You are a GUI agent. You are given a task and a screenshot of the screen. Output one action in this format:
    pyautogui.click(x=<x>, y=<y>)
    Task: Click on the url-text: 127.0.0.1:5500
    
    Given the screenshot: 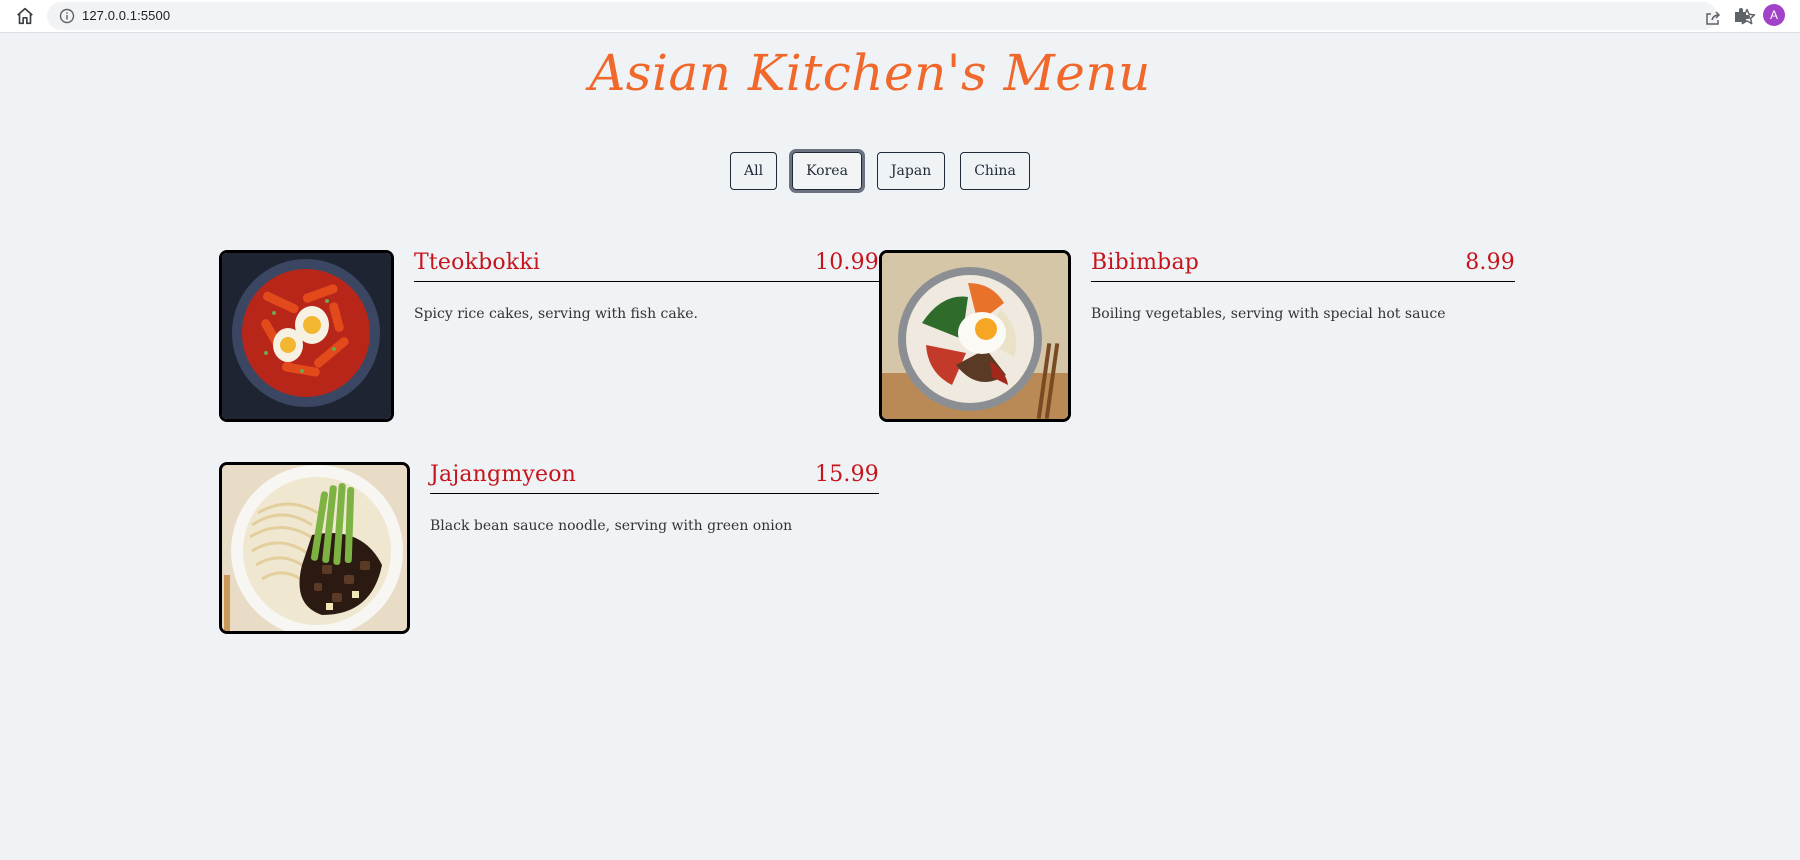 What is the action you would take?
    pyautogui.click(x=126, y=15)
    